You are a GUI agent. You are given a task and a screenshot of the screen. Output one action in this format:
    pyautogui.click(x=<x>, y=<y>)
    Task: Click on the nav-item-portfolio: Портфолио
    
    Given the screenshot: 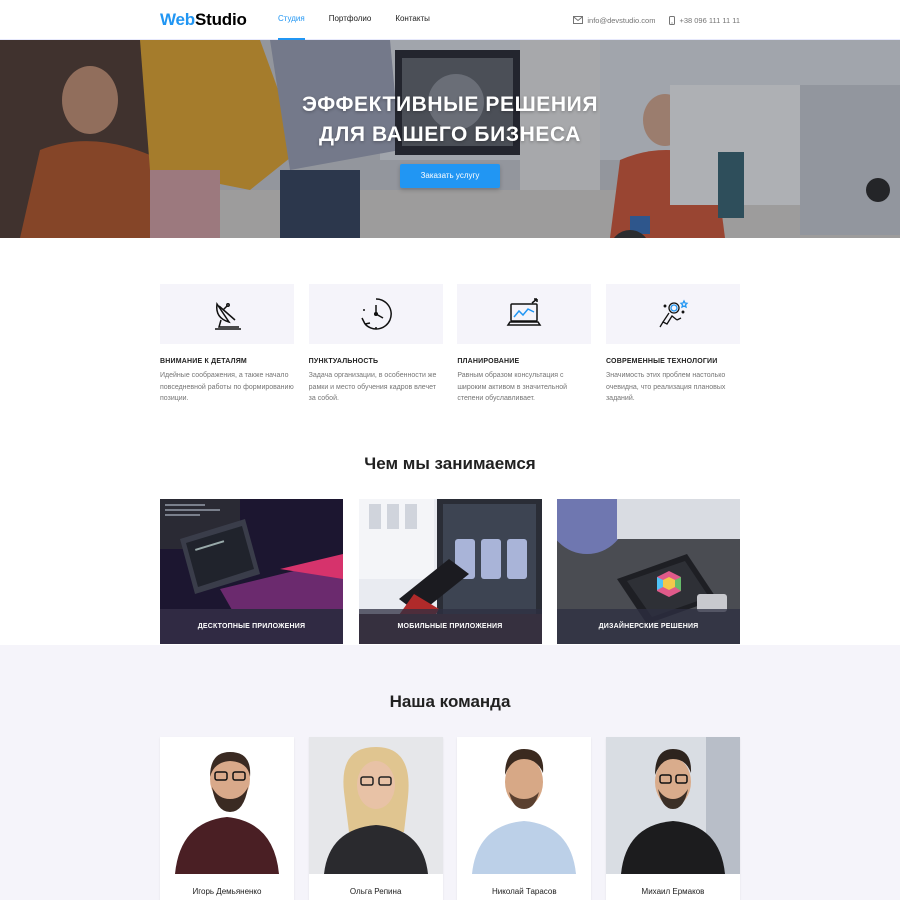 What is the action you would take?
    pyautogui.click(x=350, y=20)
    